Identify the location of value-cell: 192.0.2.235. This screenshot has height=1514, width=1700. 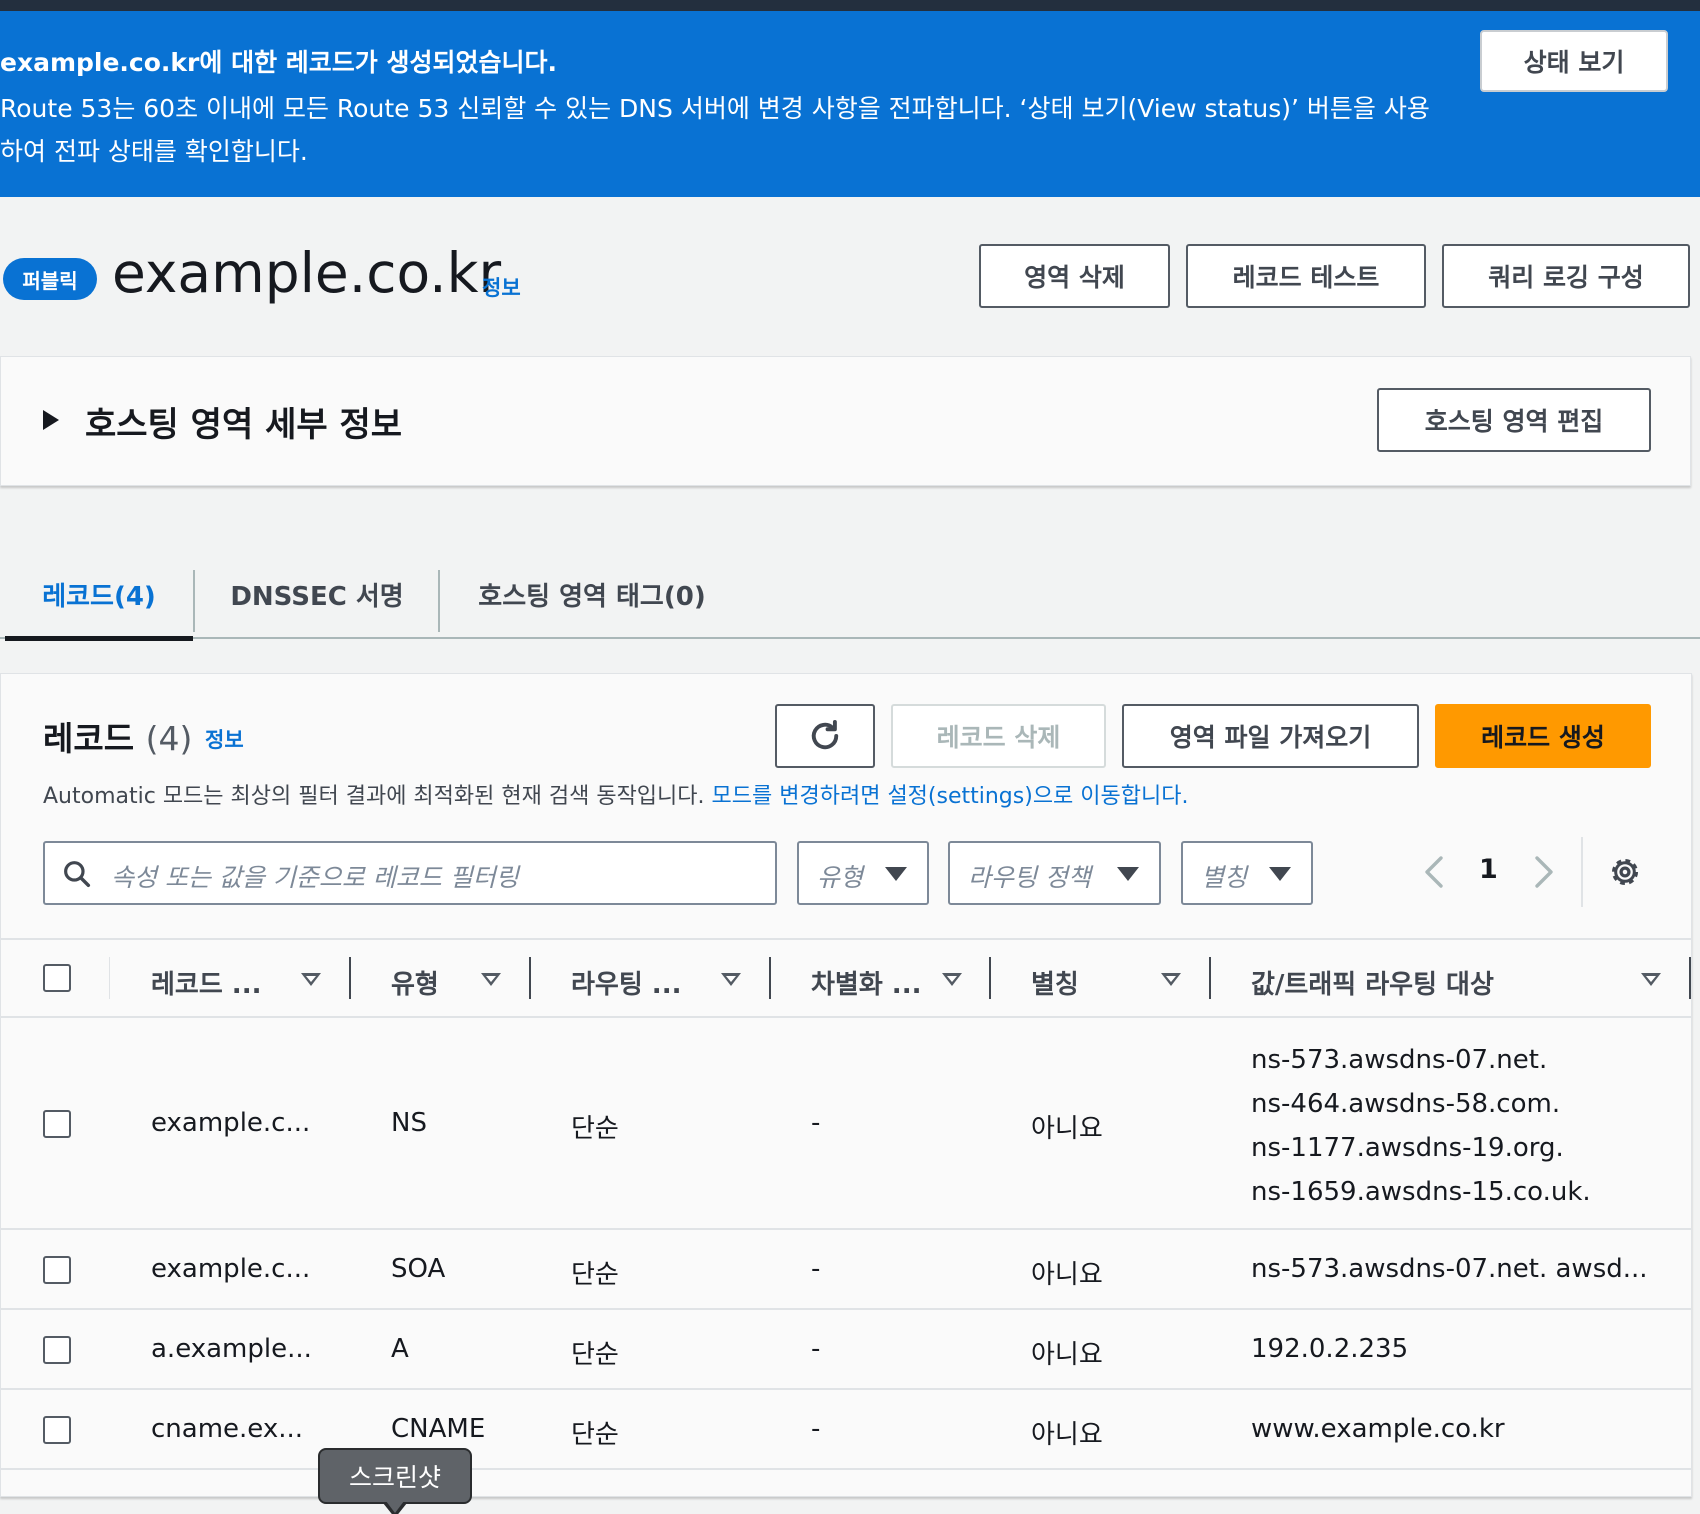
(1330, 1349).